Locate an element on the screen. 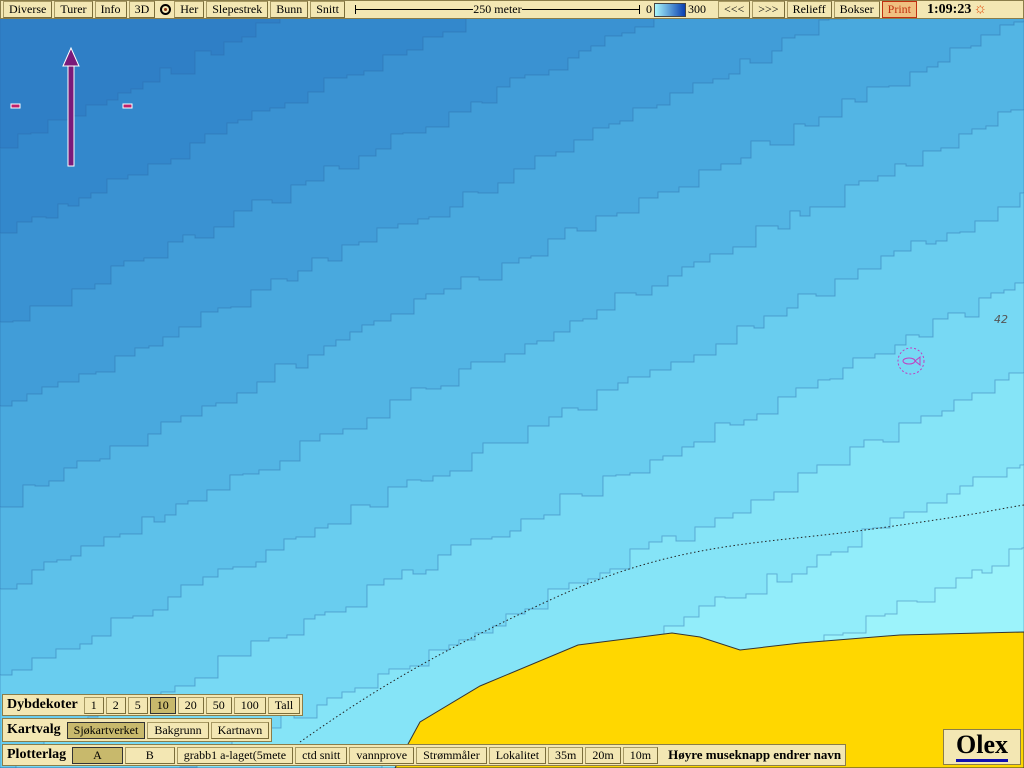 The width and height of the screenshot is (1024, 768). plotterlag-option-8: 20m is located at coordinates (603, 755).